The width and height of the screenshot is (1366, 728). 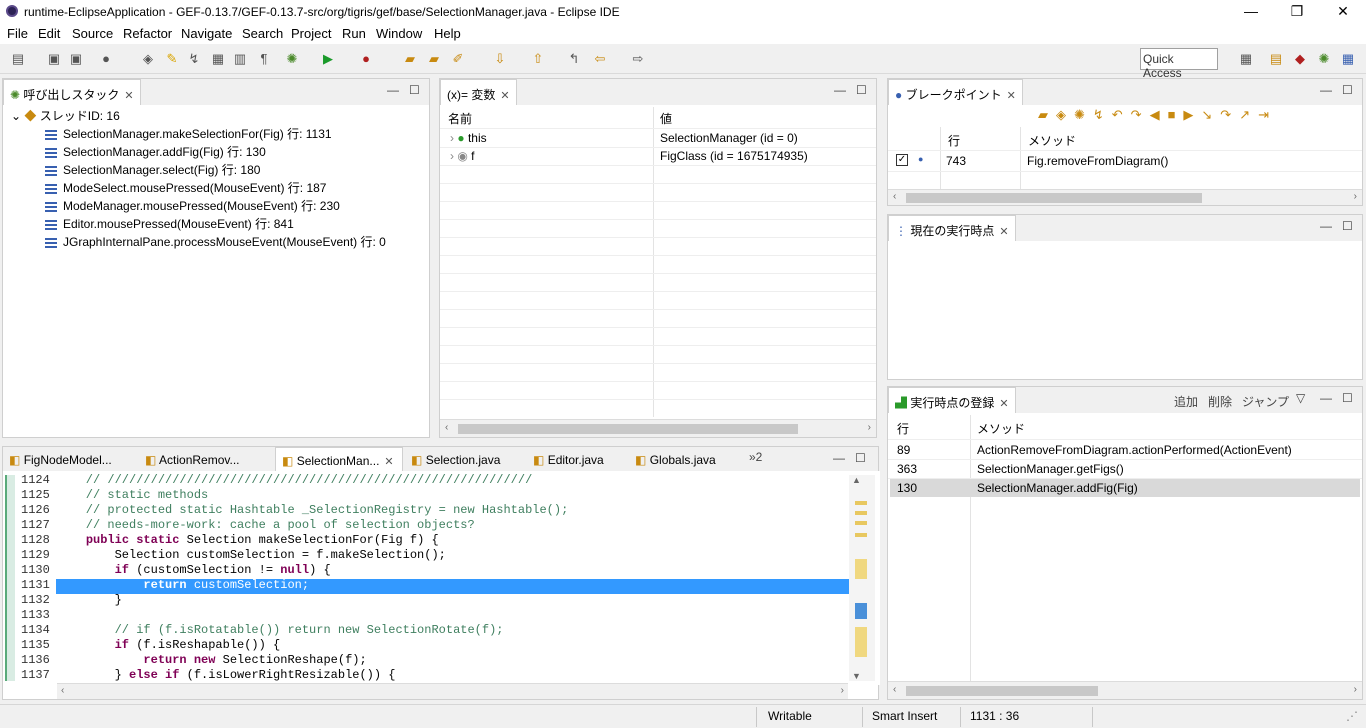 I want to click on menu-edit: Edit, so click(x=49, y=33).